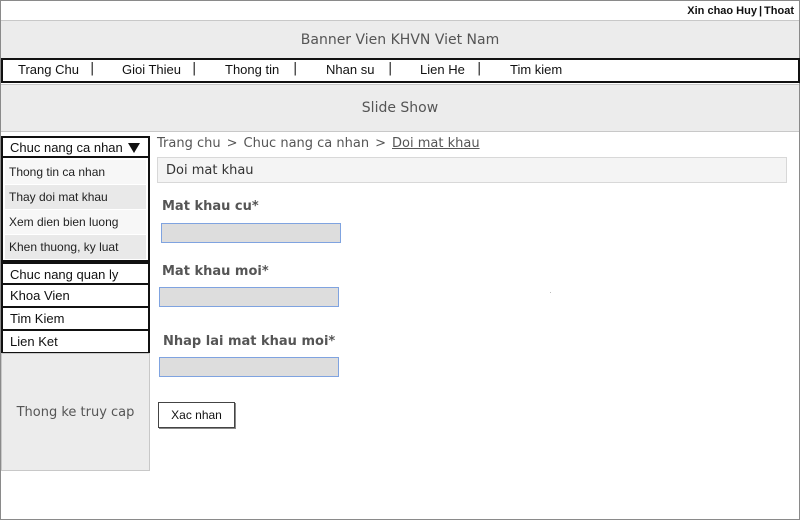  What do you see at coordinates (436, 143) in the screenshot?
I see `breadcrumb-current: Doi mat khau` at bounding box center [436, 143].